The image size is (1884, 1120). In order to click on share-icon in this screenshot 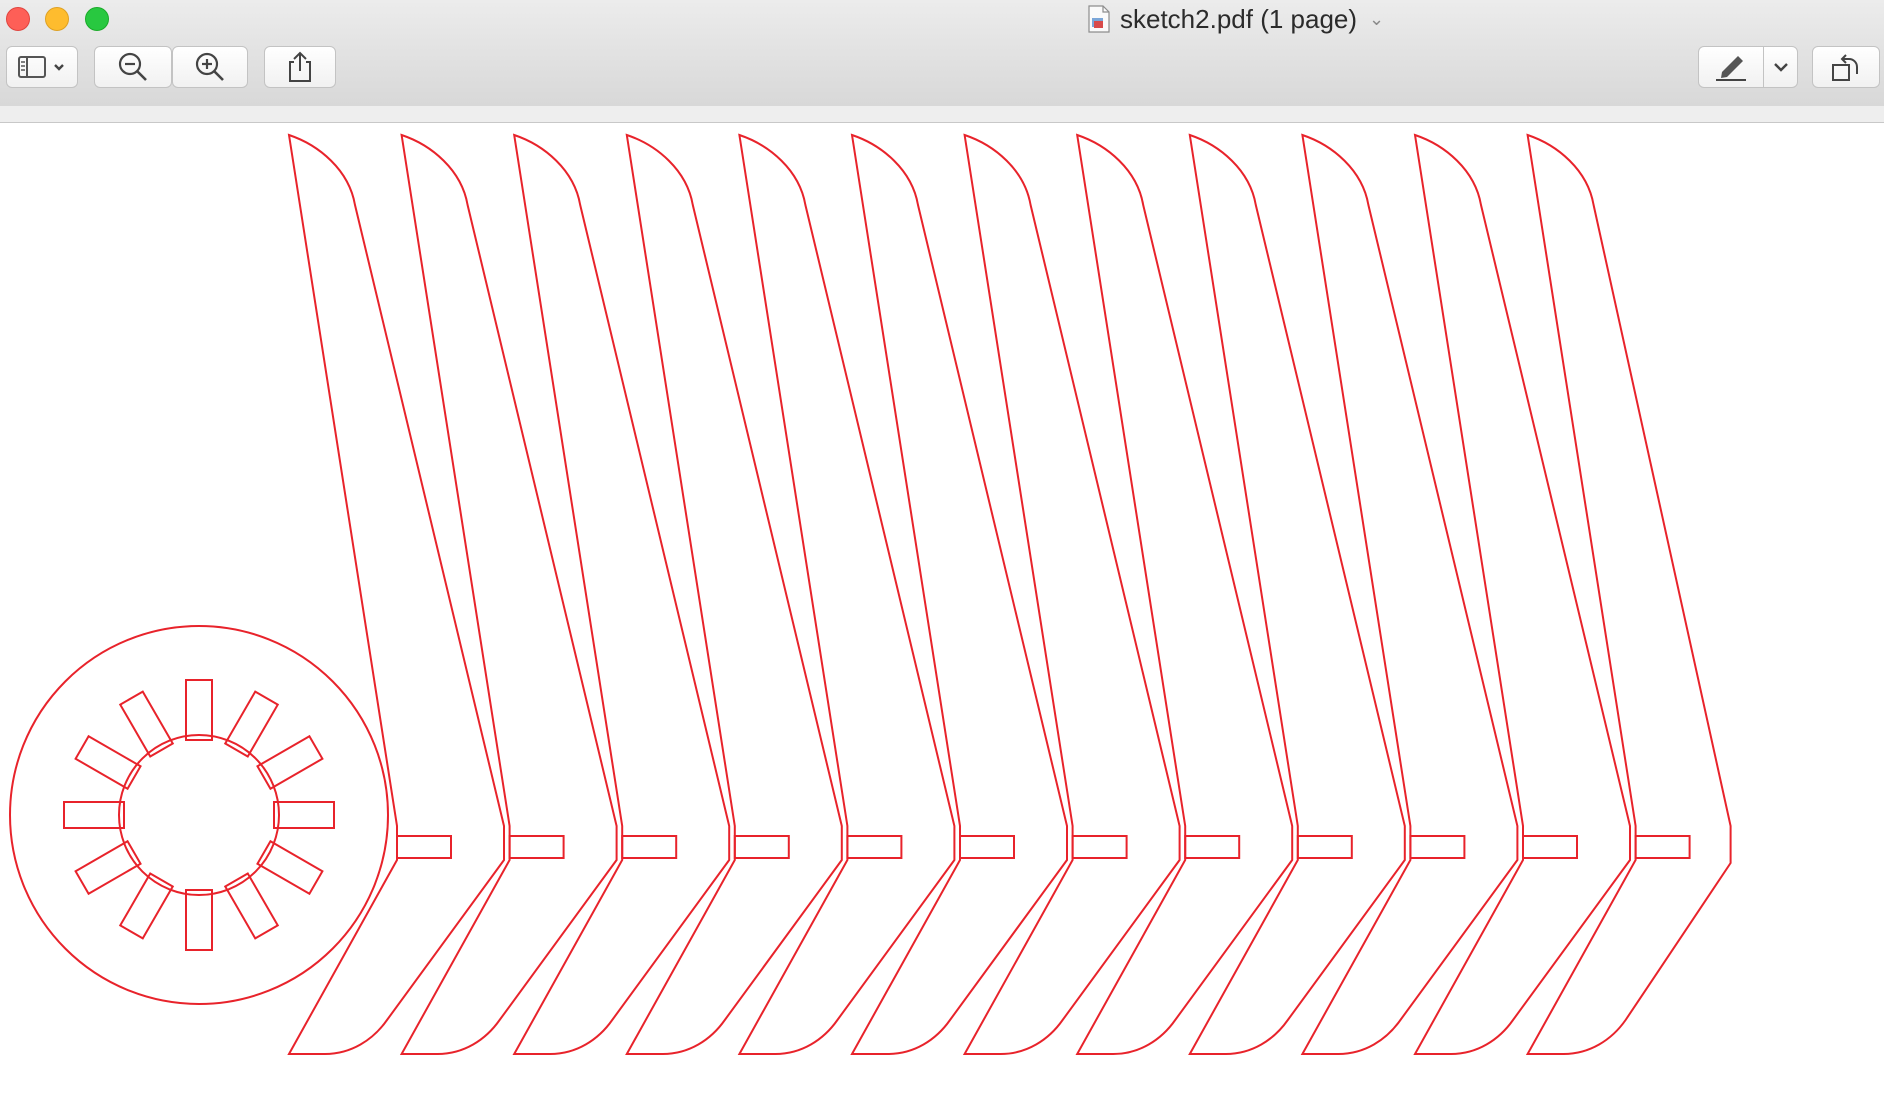, I will do `click(300, 66)`.